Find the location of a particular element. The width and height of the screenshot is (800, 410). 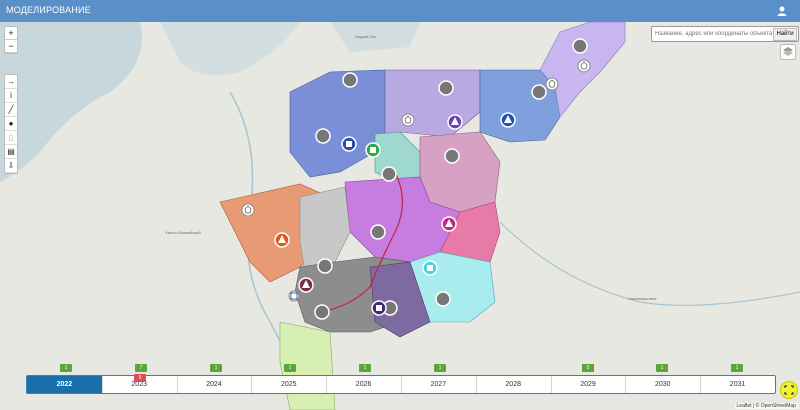

print-icon: ▤ is located at coordinates (11, 152).